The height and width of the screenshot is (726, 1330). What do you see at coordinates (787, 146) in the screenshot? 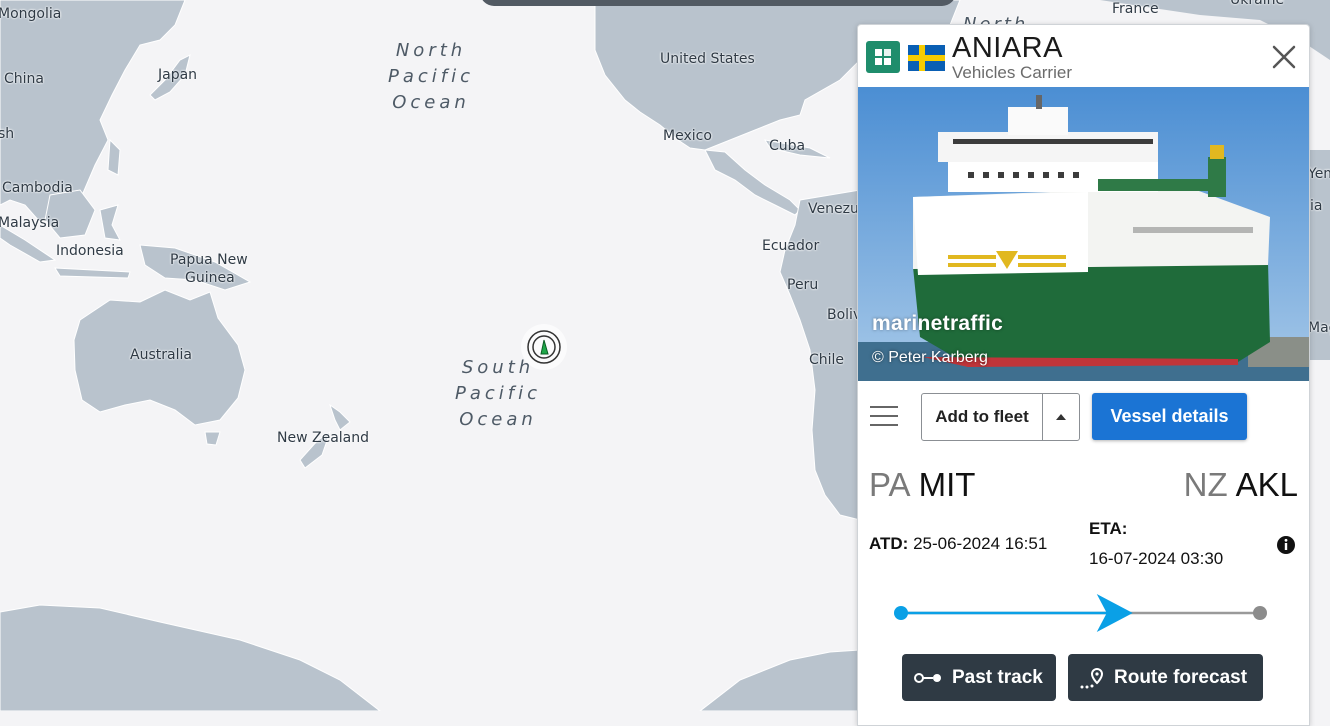
I see `map-label-cuba: Cuba` at bounding box center [787, 146].